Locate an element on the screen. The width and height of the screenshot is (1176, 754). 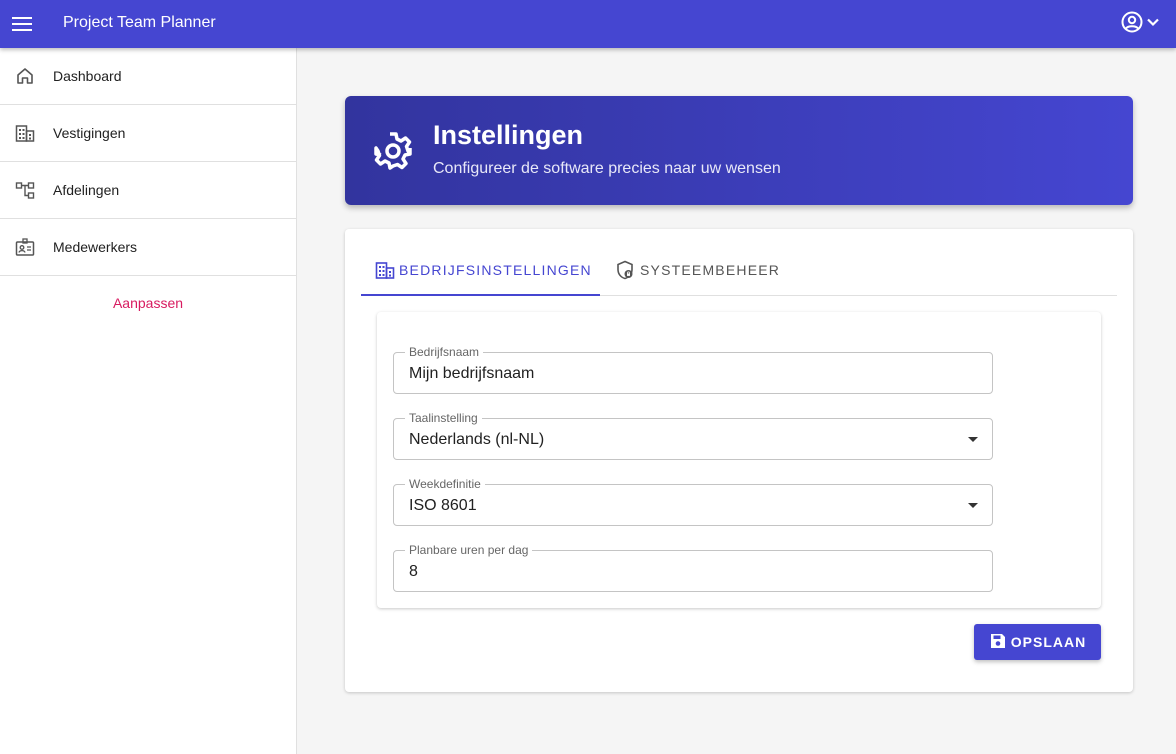
save-button: OPSLAAN is located at coordinates (1037, 642).